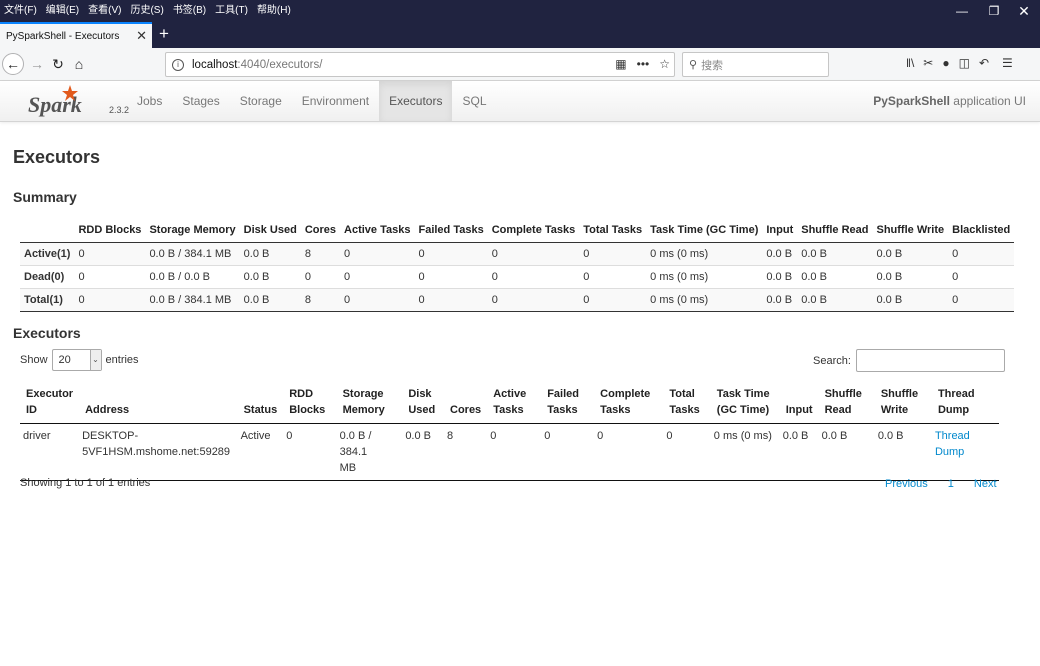 This screenshot has width=1040, height=666. Describe the element at coordinates (369, 404) in the screenshot. I see `executor-column-header: Storage Memory` at that location.